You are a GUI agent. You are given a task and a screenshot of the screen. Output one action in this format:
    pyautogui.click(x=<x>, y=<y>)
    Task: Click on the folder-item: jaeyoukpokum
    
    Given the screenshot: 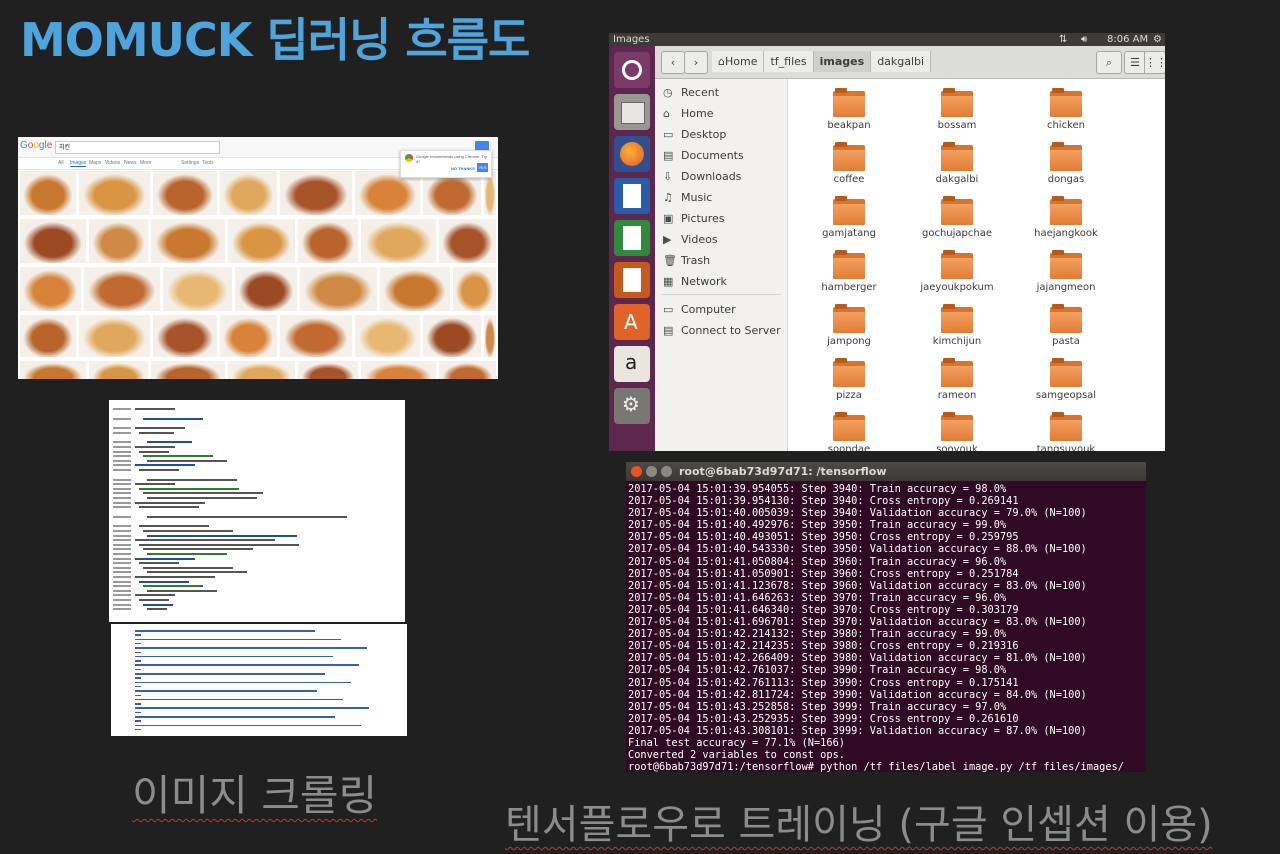 What is the action you would take?
    pyautogui.click(x=957, y=271)
    